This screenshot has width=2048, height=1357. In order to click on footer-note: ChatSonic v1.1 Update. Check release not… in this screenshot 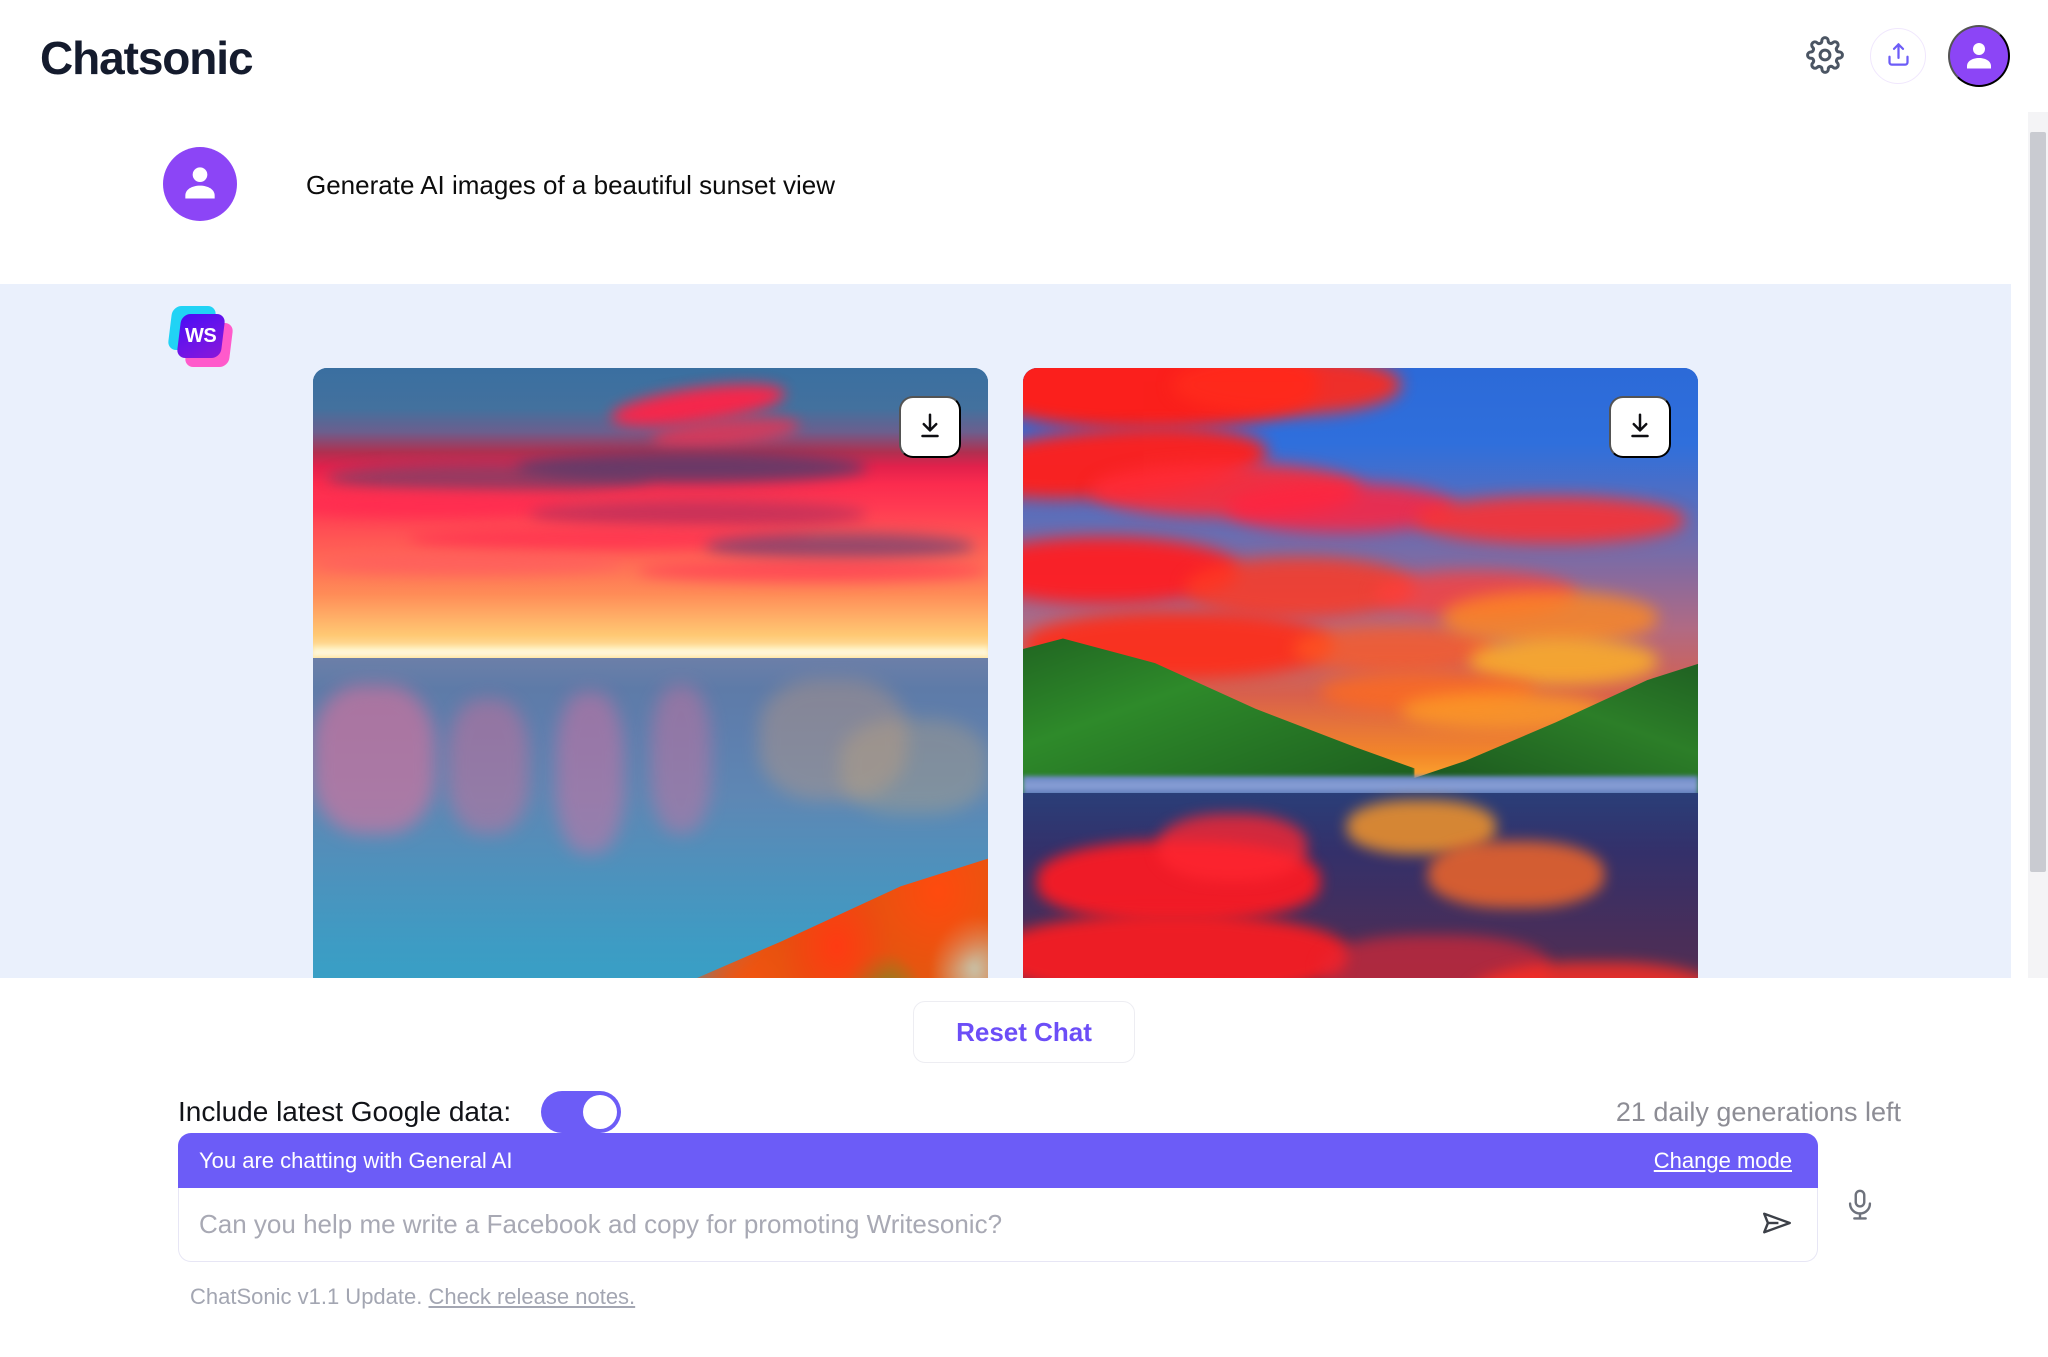, I will do `click(412, 1297)`.